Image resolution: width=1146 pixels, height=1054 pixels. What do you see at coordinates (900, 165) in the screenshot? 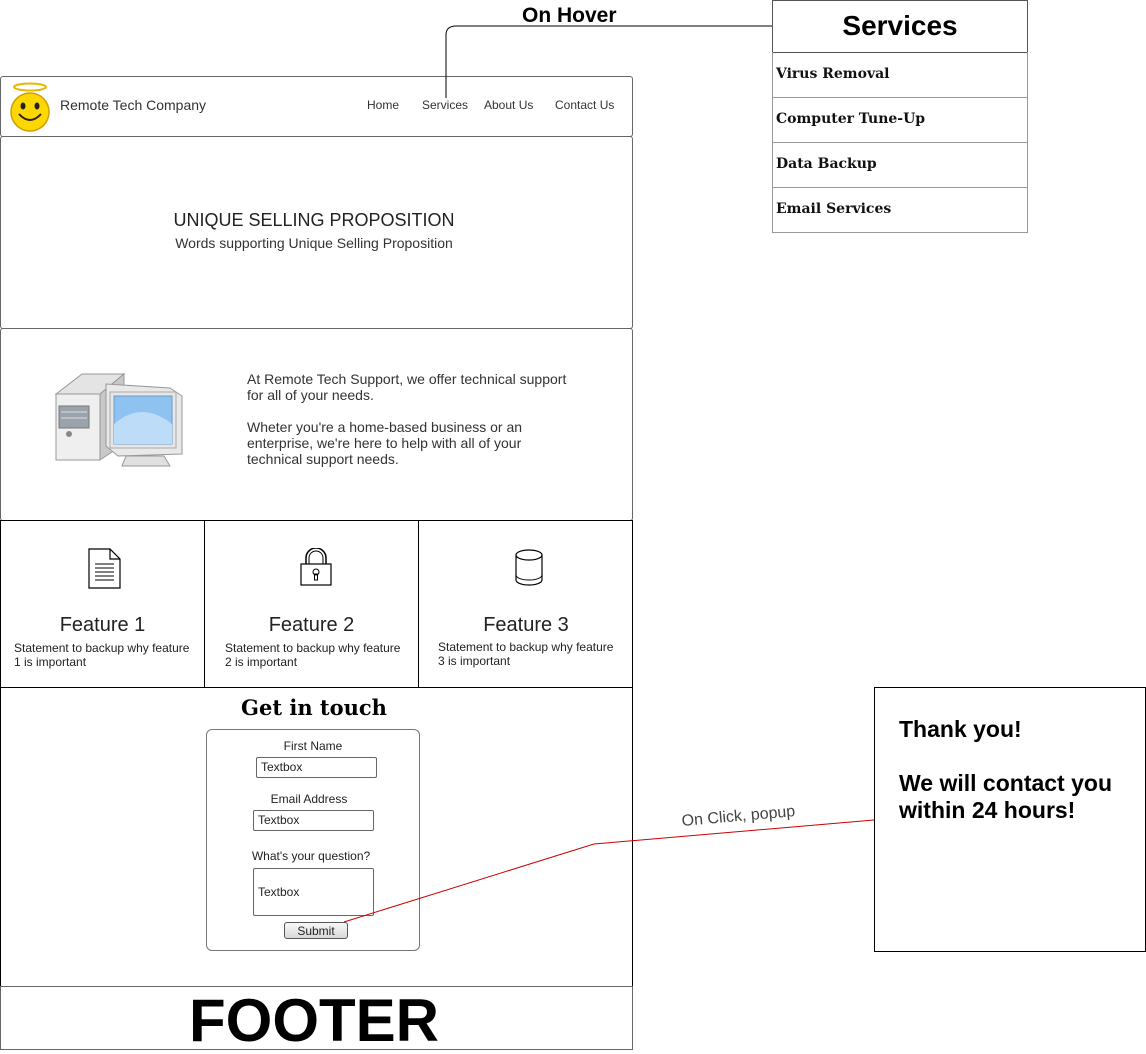
I see `services-item-data-backup: Data Backup` at bounding box center [900, 165].